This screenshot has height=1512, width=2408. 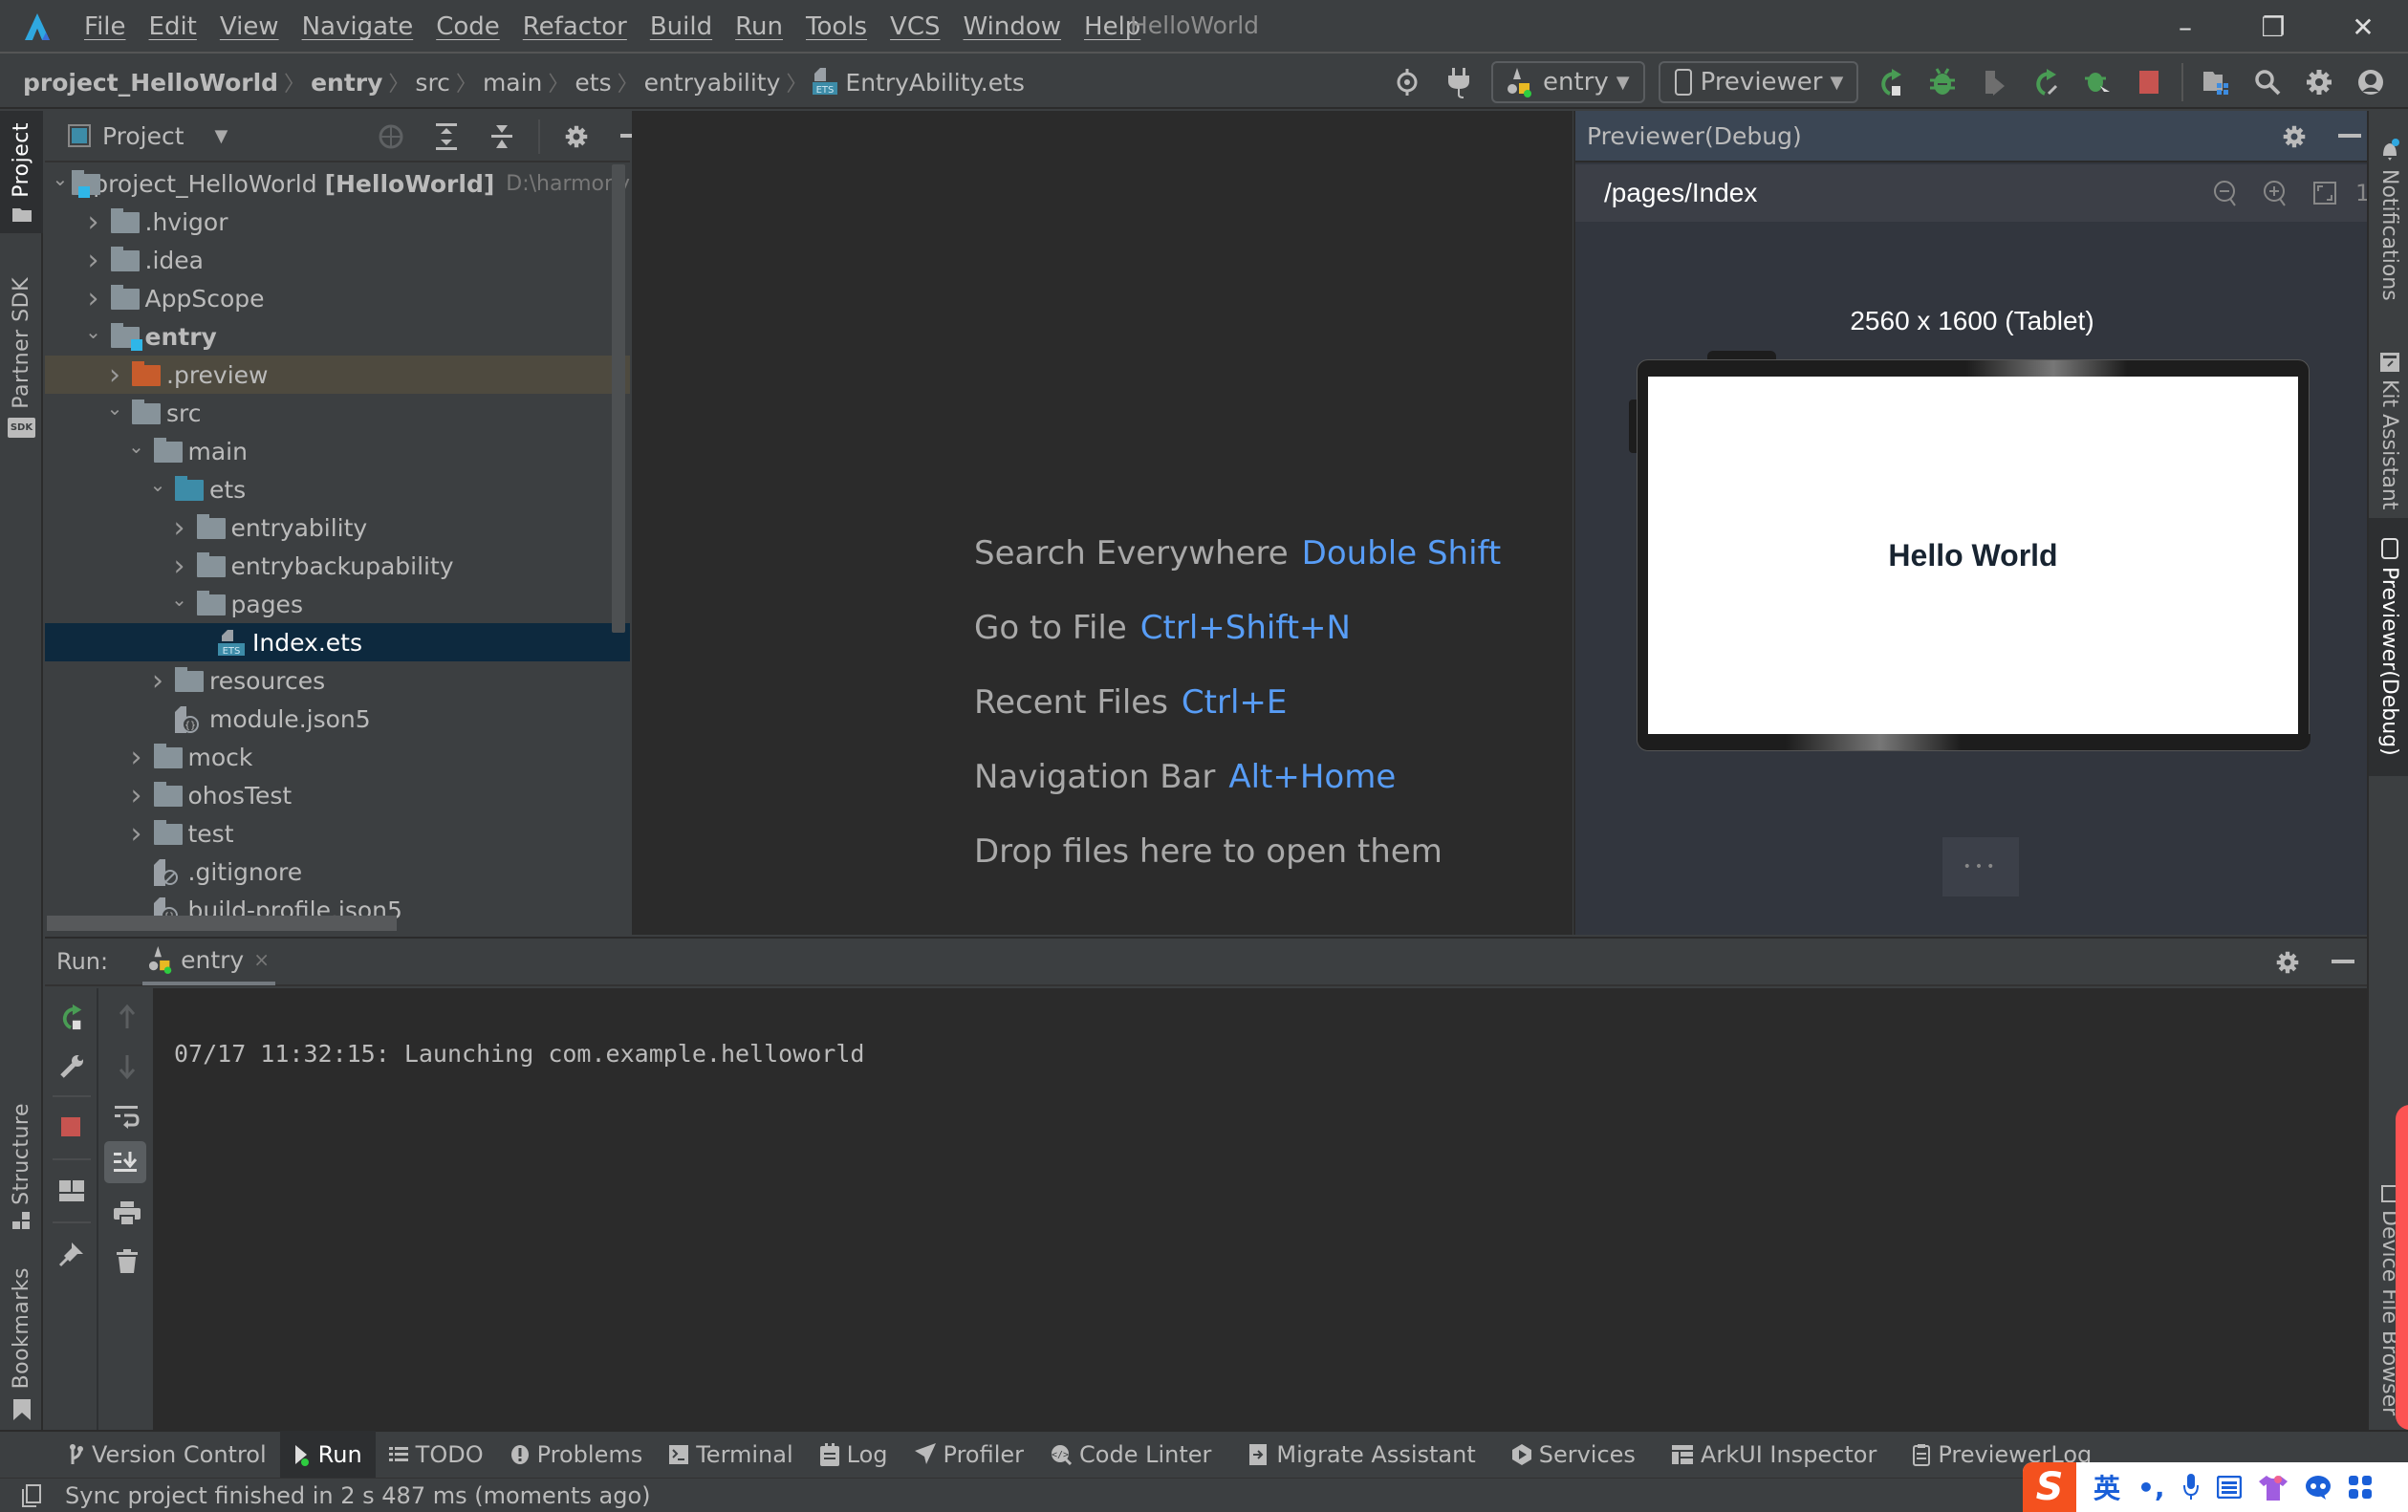 What do you see at coordinates (1131, 1455) in the screenshot?
I see `tab-code-linter: </> Code Linter` at bounding box center [1131, 1455].